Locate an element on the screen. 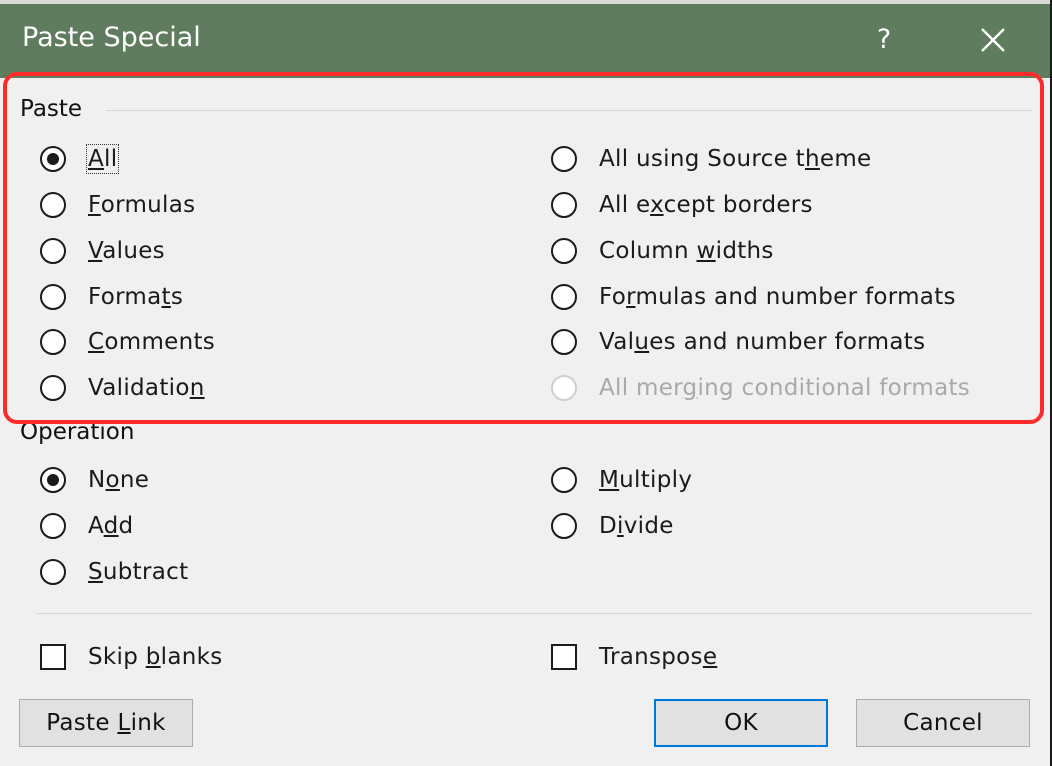 Image resolution: width=1052 pixels, height=766 pixels. paste-all-radio is located at coordinates (53, 159).